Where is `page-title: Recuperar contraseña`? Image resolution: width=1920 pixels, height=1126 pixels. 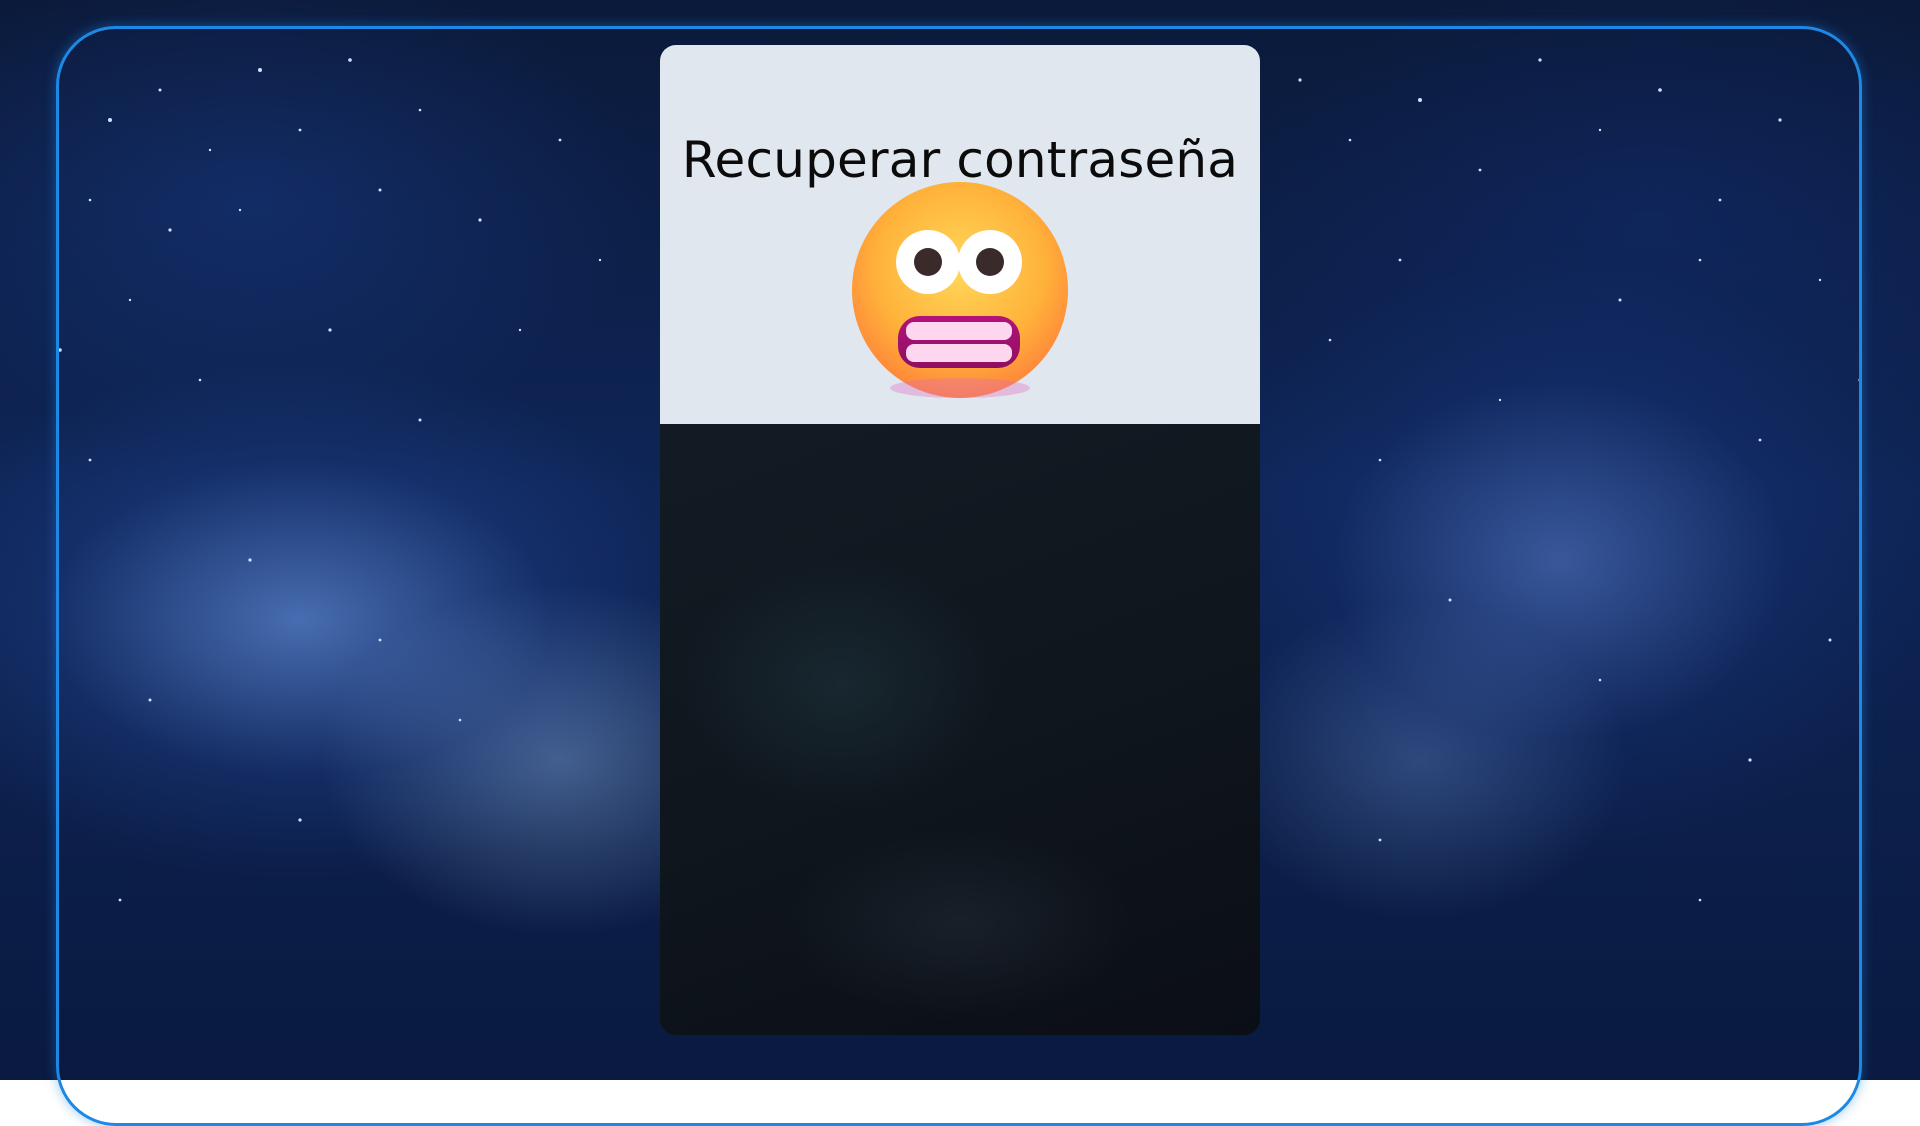 page-title: Recuperar contraseña is located at coordinates (960, 160).